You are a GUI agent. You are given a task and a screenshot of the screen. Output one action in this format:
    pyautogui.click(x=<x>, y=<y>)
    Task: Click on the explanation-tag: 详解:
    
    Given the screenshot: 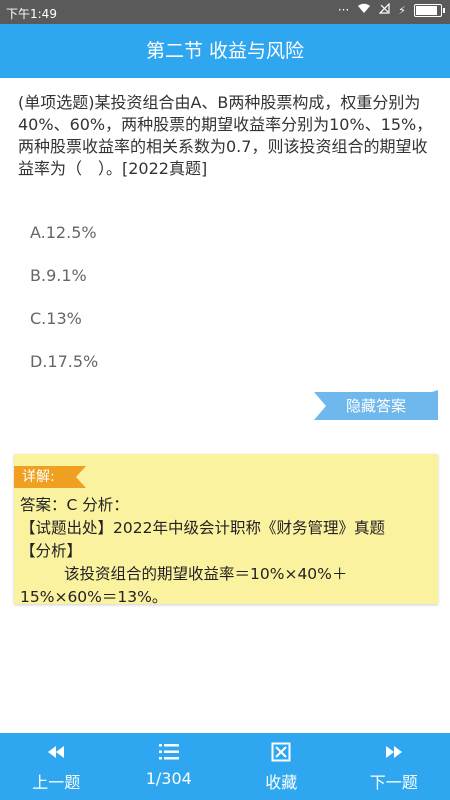 What is the action you would take?
    pyautogui.click(x=50, y=477)
    